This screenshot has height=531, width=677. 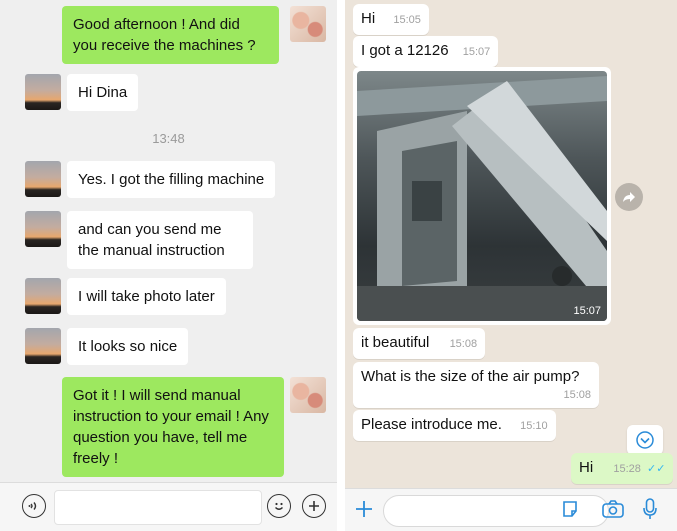 What do you see at coordinates (476, 52) in the screenshot?
I see `message-time: 15:07` at bounding box center [476, 52].